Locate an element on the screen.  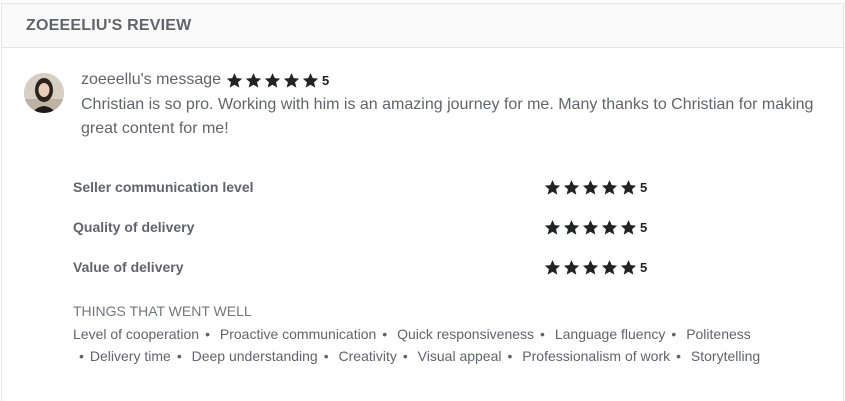
review-message-header: zoeeellu's message 5 is located at coordinates (205, 80).